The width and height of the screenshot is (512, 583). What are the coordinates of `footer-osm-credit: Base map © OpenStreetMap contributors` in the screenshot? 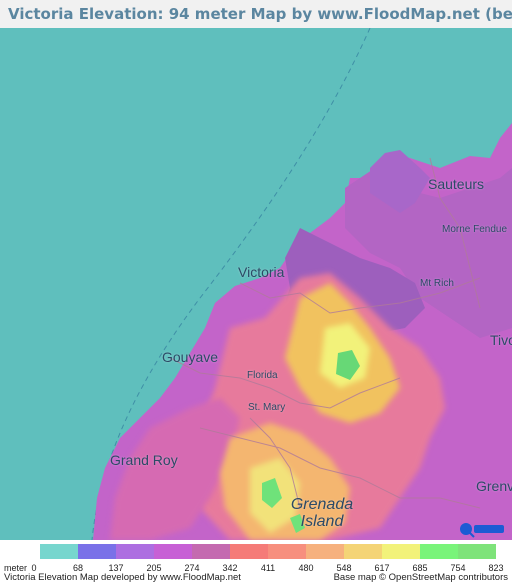 It's located at (420, 577).